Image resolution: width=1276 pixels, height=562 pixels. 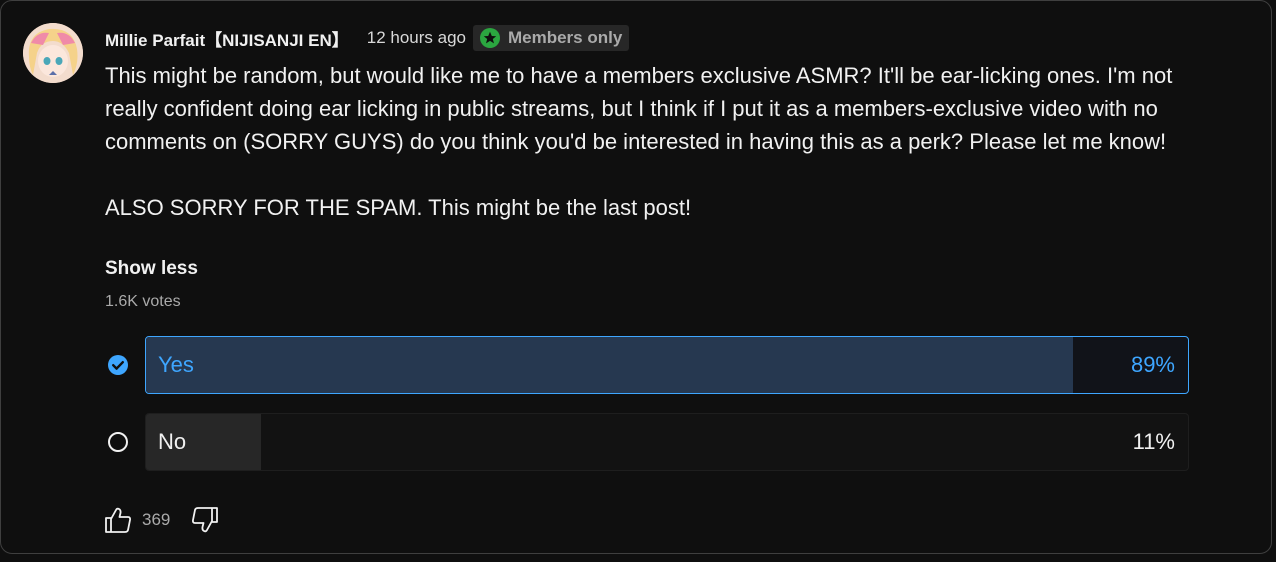 I want to click on poll-option-label: No, so click(x=172, y=441).